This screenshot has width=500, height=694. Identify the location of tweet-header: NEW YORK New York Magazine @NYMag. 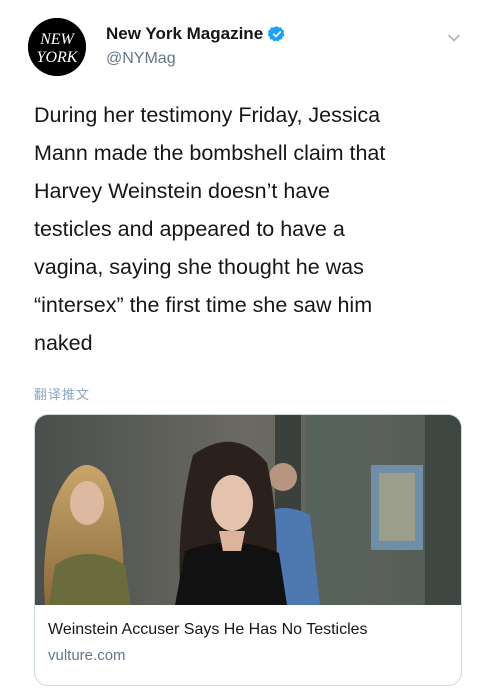
(250, 45).